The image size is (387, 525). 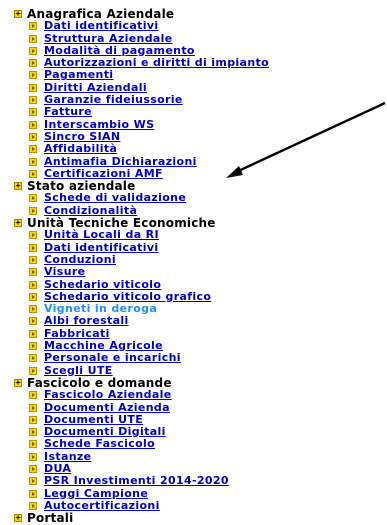 I want to click on menu-item-link: Schedario viticolo grafico, so click(x=127, y=296).